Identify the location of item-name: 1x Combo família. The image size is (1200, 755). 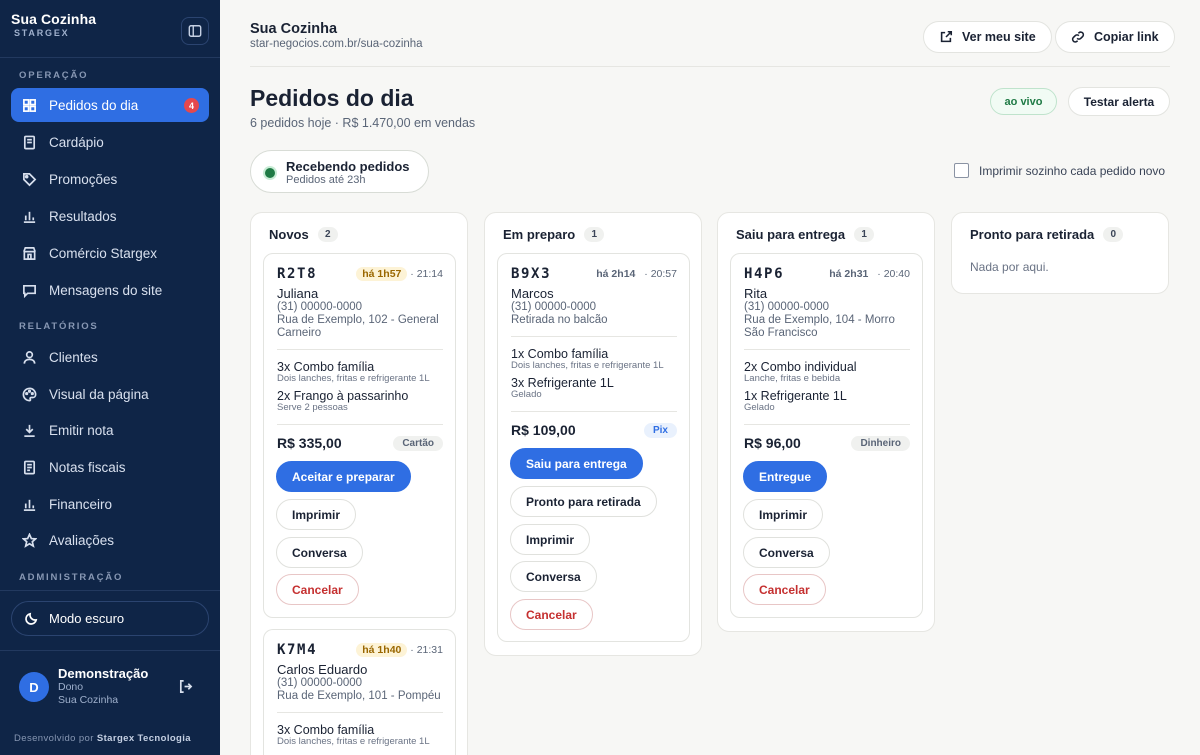
(560, 354).